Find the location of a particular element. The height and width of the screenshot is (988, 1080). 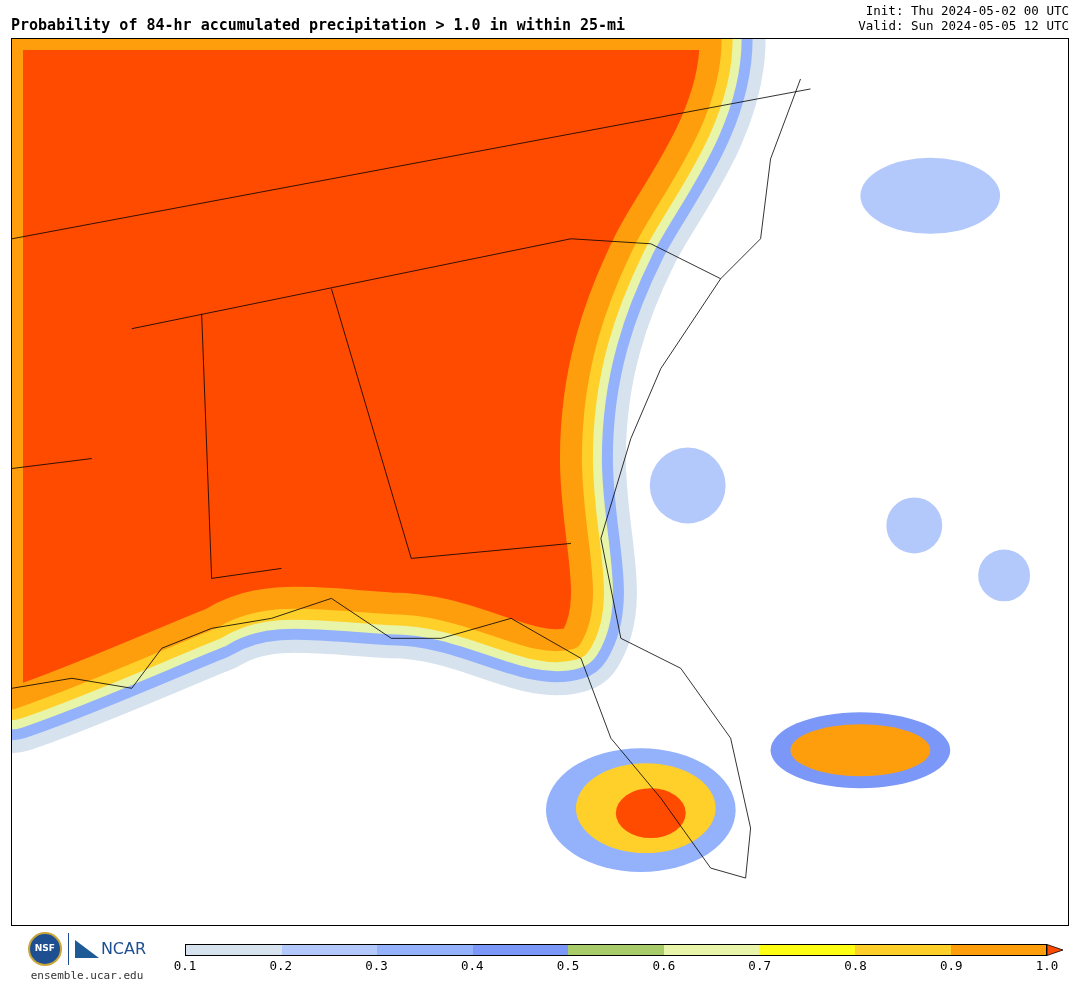

tick-label: 0.7 is located at coordinates (759, 966).